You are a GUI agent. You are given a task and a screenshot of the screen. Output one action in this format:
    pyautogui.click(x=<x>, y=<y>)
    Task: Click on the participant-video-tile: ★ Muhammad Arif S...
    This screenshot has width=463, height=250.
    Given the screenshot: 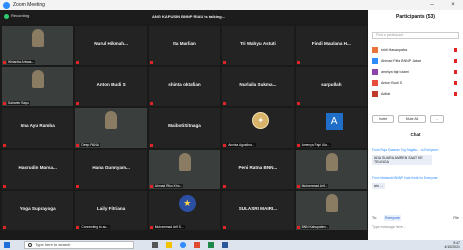 What is the action you would take?
    pyautogui.click(x=184, y=210)
    